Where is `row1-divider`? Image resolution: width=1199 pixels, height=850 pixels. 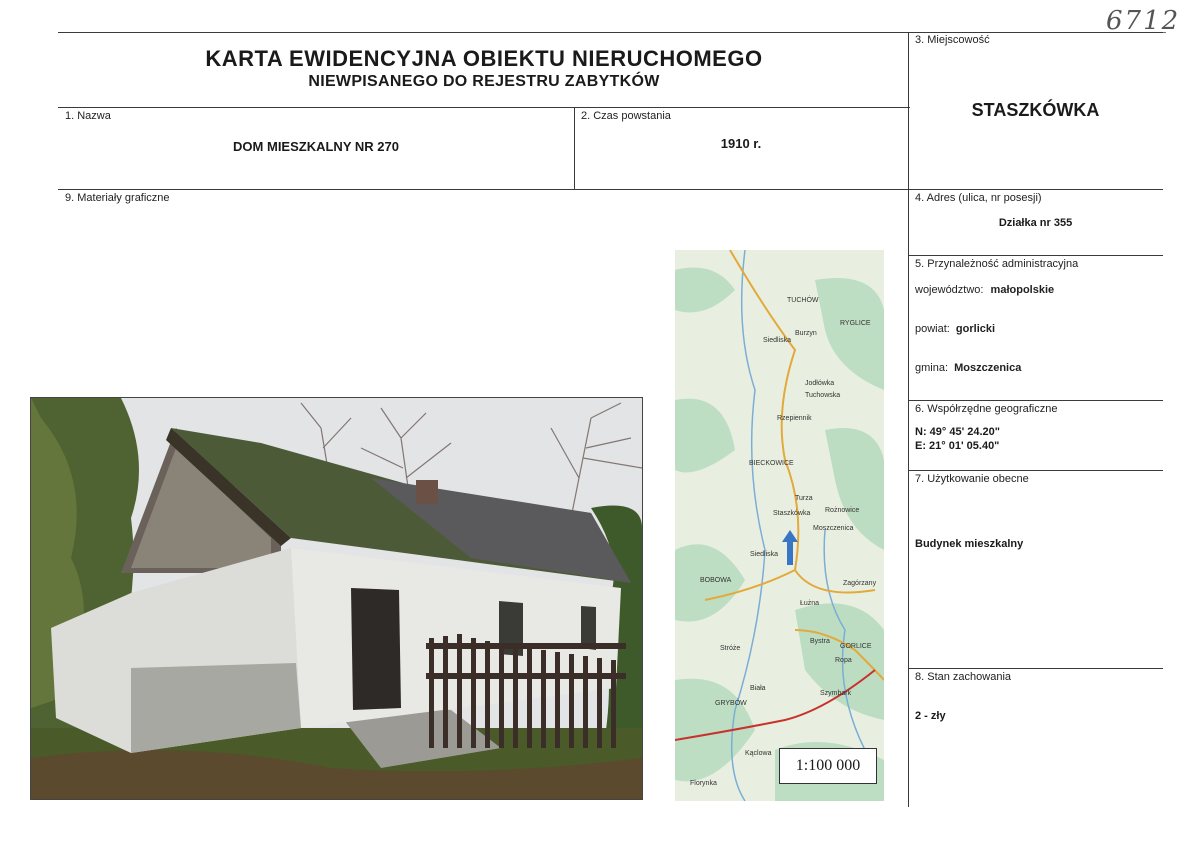 row1-divider is located at coordinates (610, 189).